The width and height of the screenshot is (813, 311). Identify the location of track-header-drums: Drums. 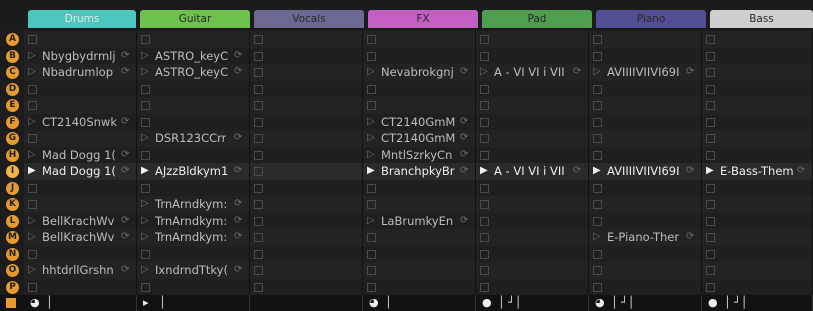
(82, 19).